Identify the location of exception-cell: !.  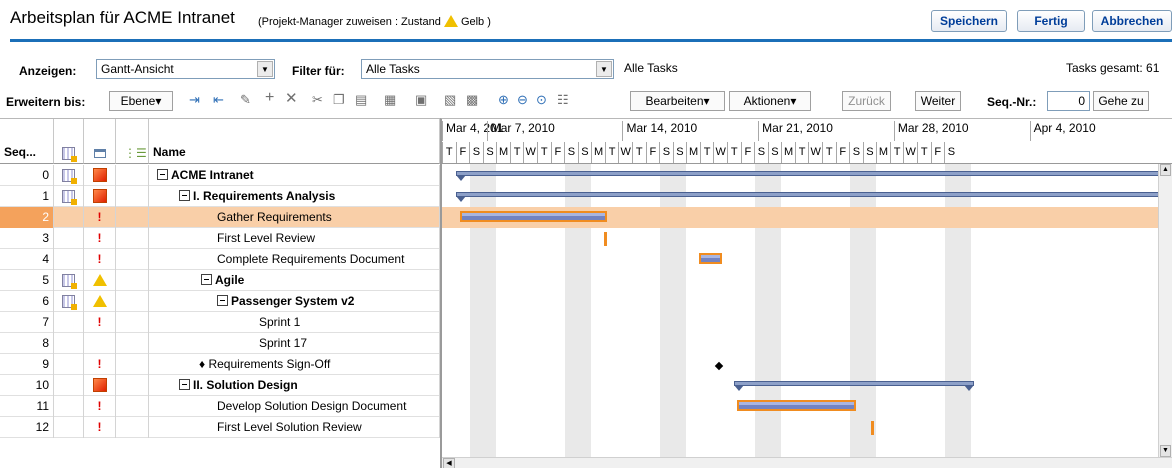
(100, 427).